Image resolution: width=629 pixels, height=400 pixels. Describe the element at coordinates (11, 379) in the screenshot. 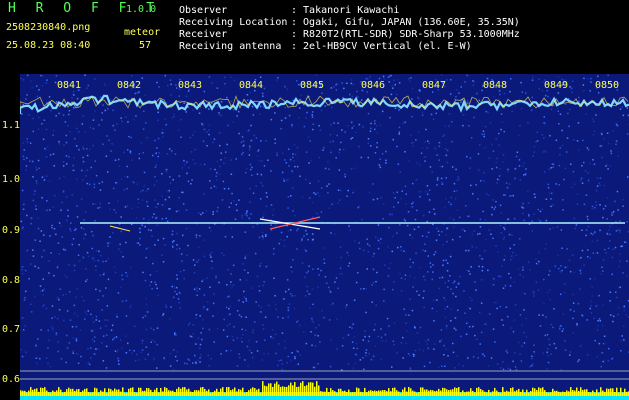

I see `y-label-0-6: 0.6` at that location.